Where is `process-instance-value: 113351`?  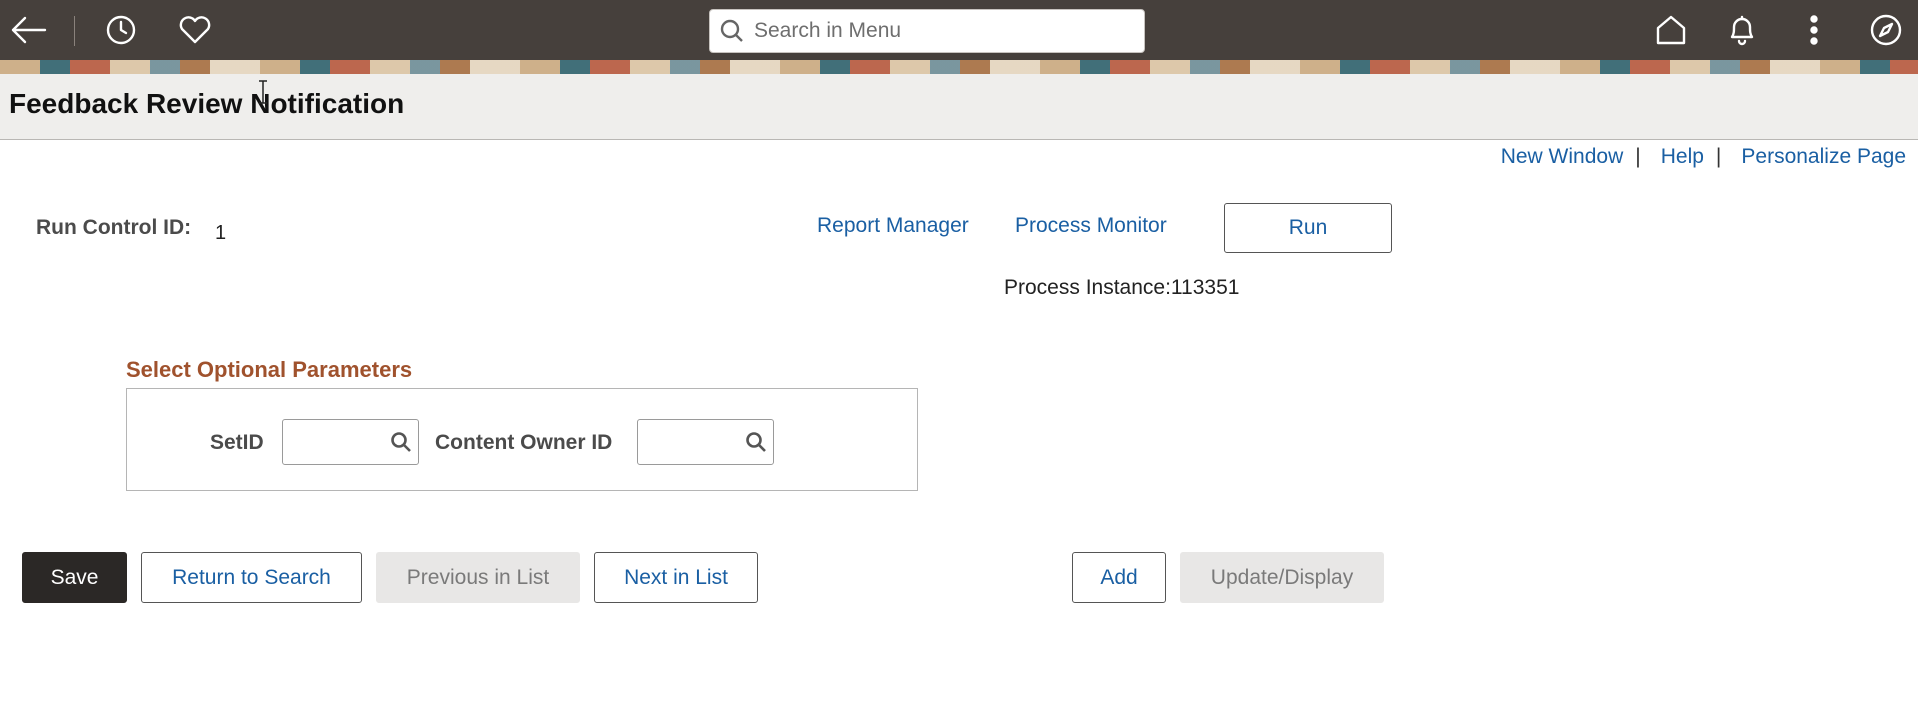
process-instance-value: 113351 is located at coordinates (1205, 287).